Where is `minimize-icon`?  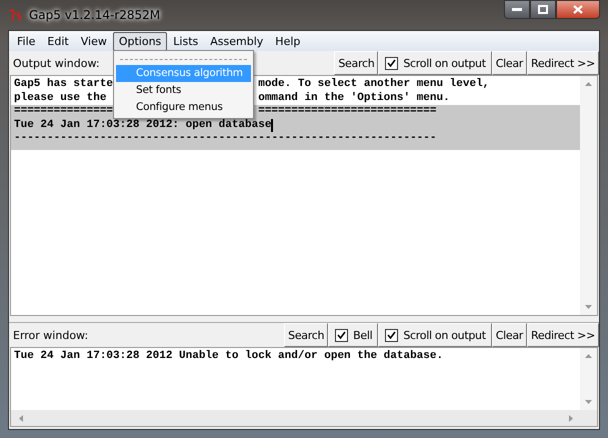
minimize-icon is located at coordinates (517, 10).